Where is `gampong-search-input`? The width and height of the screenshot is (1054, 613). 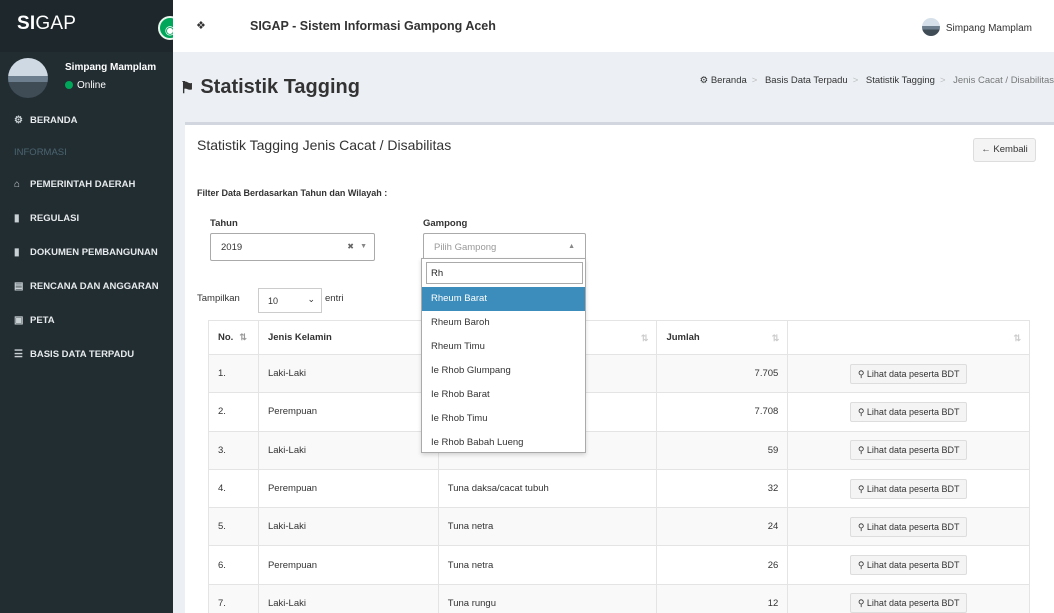
gampong-search-input is located at coordinates (504, 273).